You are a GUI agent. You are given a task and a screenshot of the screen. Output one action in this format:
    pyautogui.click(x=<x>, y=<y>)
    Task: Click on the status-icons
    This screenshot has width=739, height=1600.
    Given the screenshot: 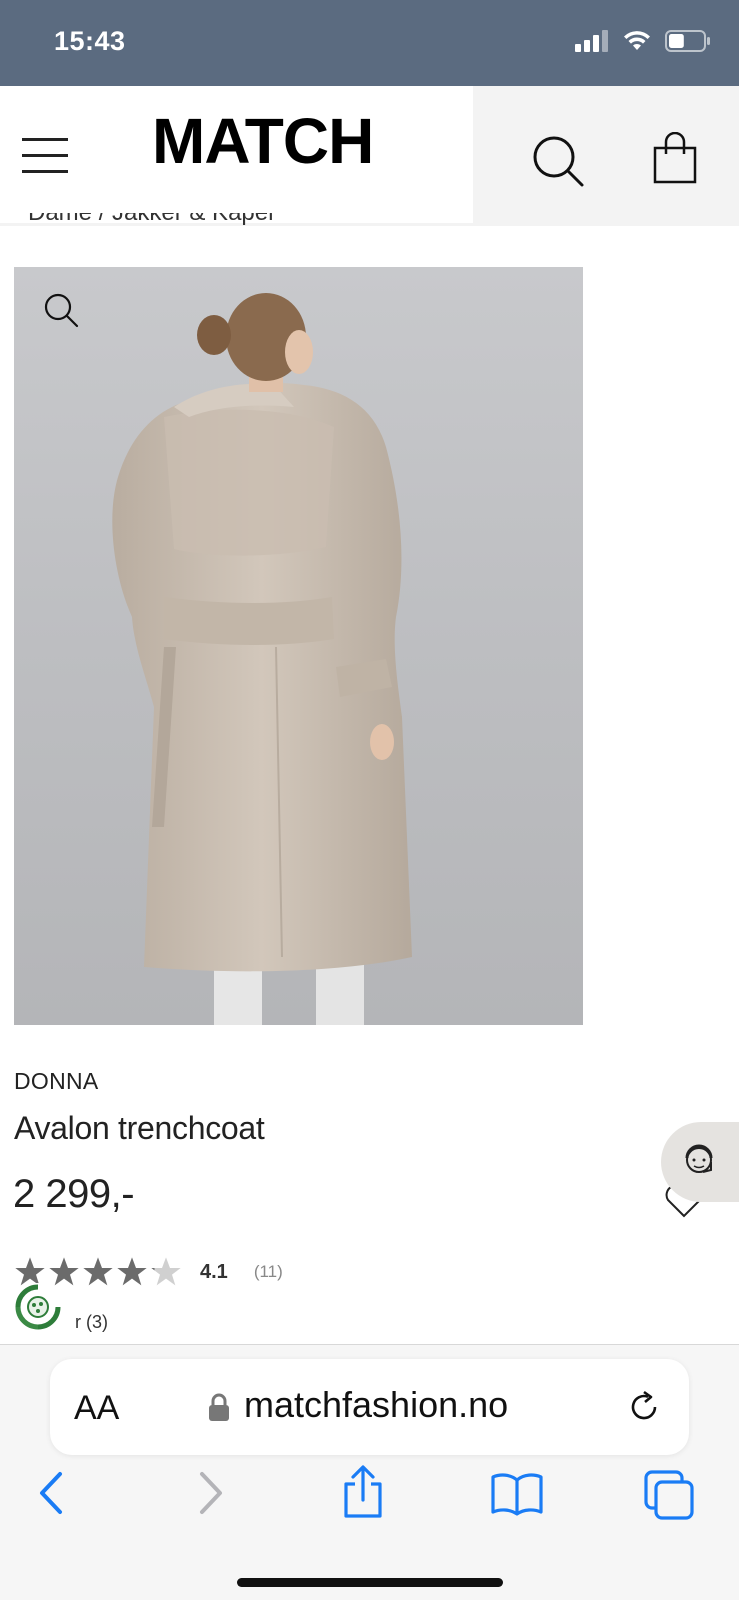 What is the action you would take?
    pyautogui.click(x=643, y=41)
    